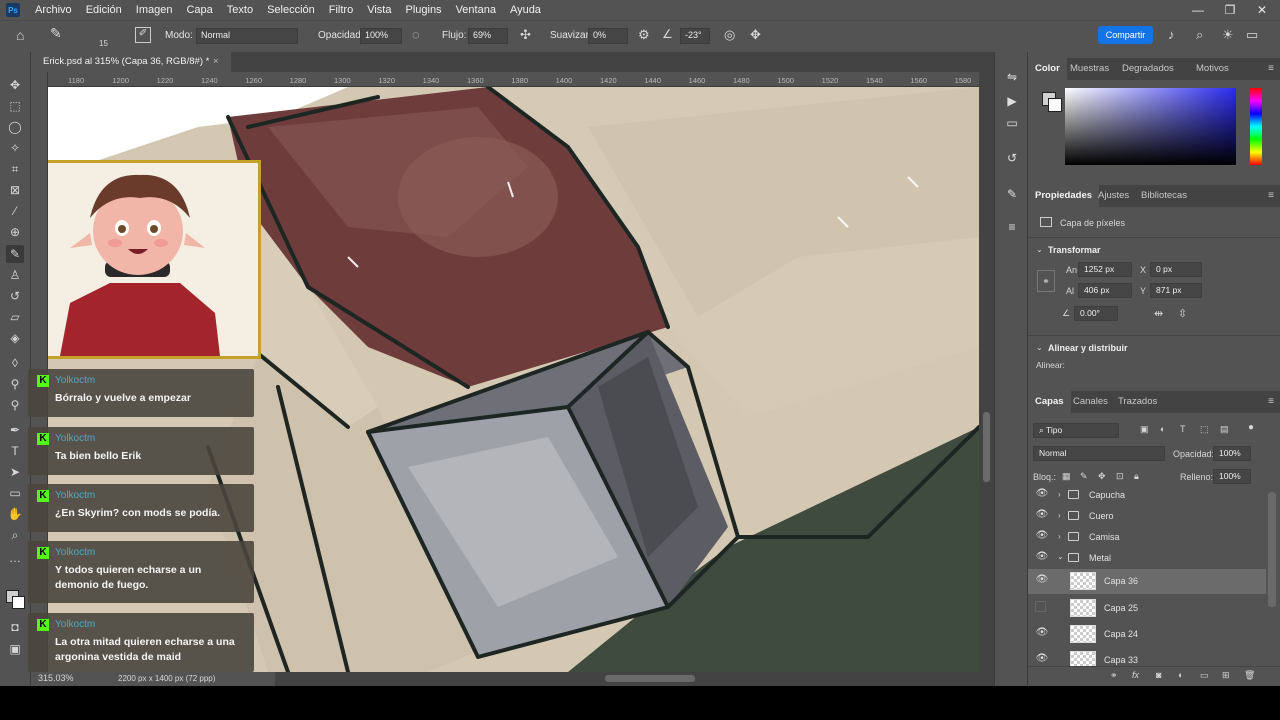 Image resolution: width=1280 pixels, height=720 pixels. What do you see at coordinates (986, 372) in the screenshot?
I see `vertical-scrollbar` at bounding box center [986, 372].